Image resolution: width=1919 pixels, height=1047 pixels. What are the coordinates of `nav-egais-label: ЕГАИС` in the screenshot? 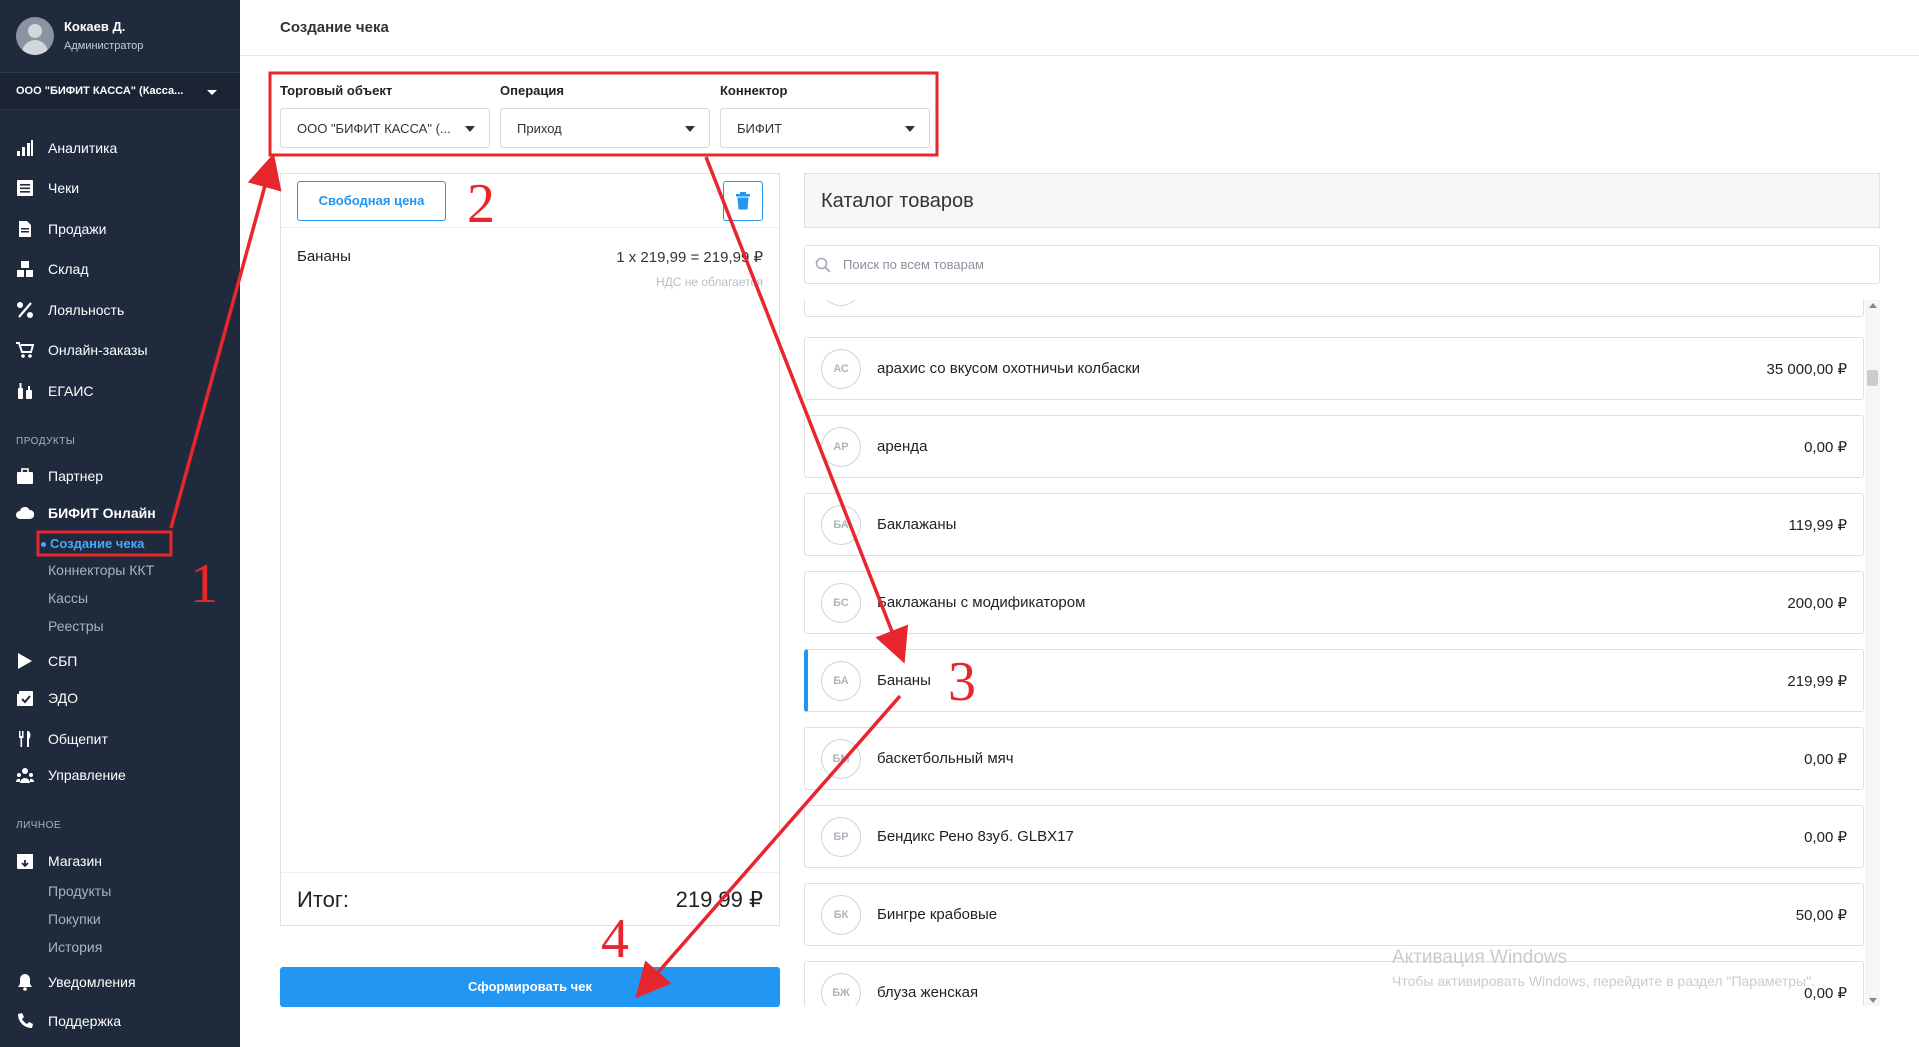 It's located at (71, 391).